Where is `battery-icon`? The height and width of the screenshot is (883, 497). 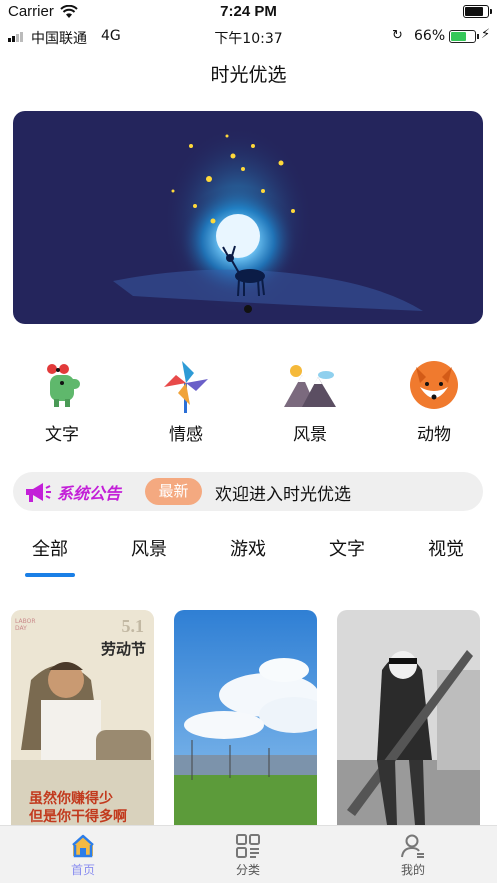 battery-icon is located at coordinates (477, 11).